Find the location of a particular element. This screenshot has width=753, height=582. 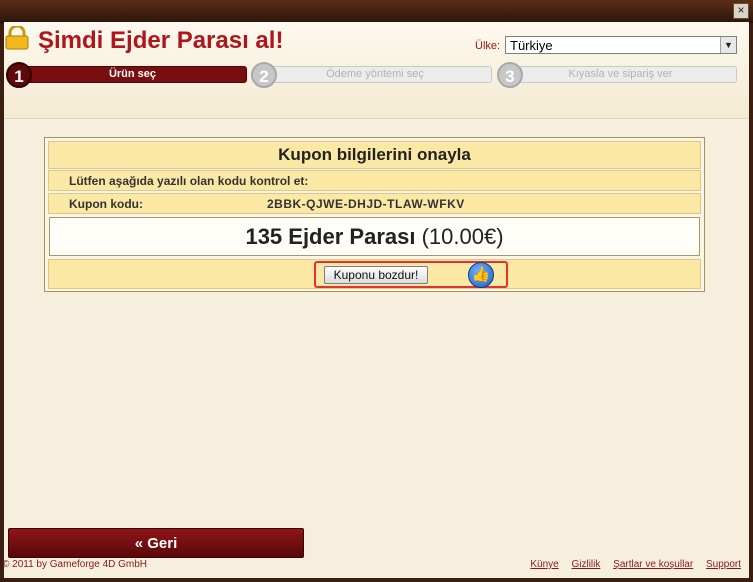

amount-price: (10.00€) is located at coordinates (462, 236).